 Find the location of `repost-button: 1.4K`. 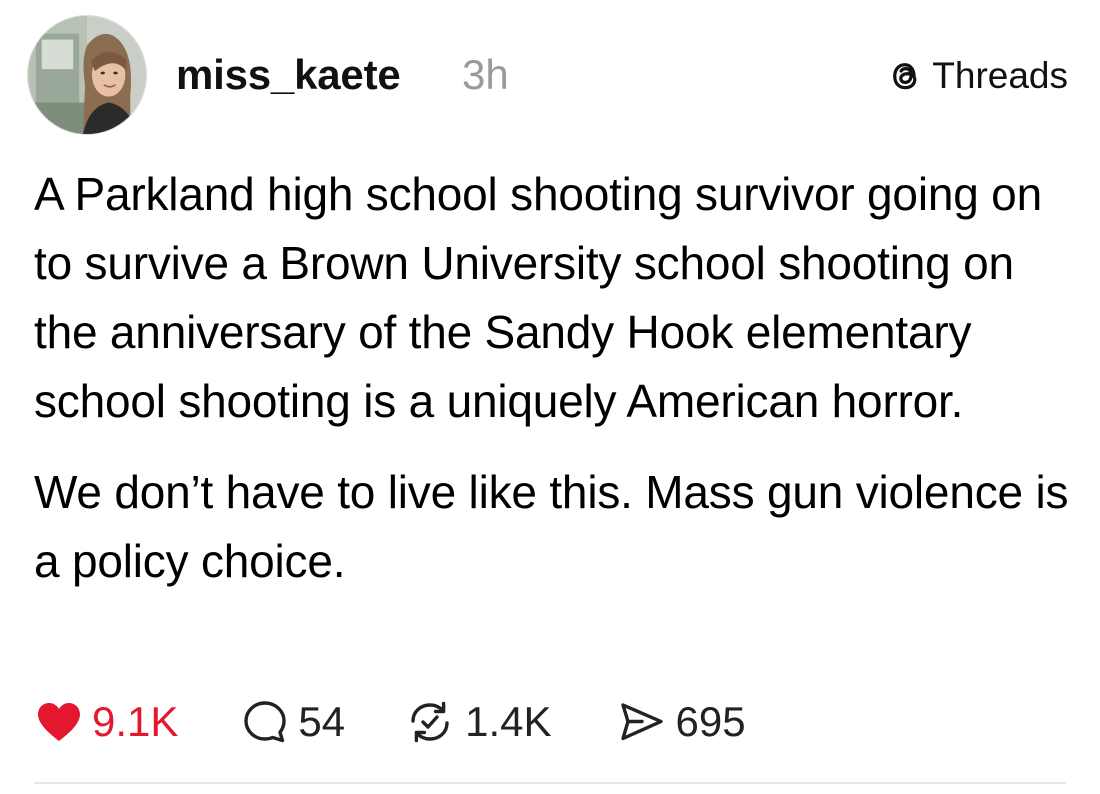

repost-button: 1.4K is located at coordinates (478, 722).